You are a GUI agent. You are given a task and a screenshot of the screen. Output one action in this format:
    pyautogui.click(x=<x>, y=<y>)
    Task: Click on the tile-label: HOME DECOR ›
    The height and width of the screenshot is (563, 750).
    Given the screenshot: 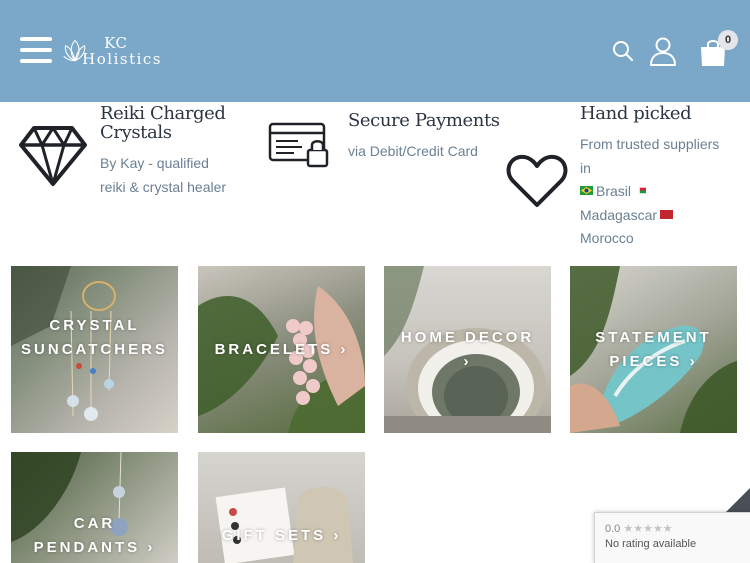 What is the action you would take?
    pyautogui.click(x=467, y=349)
    